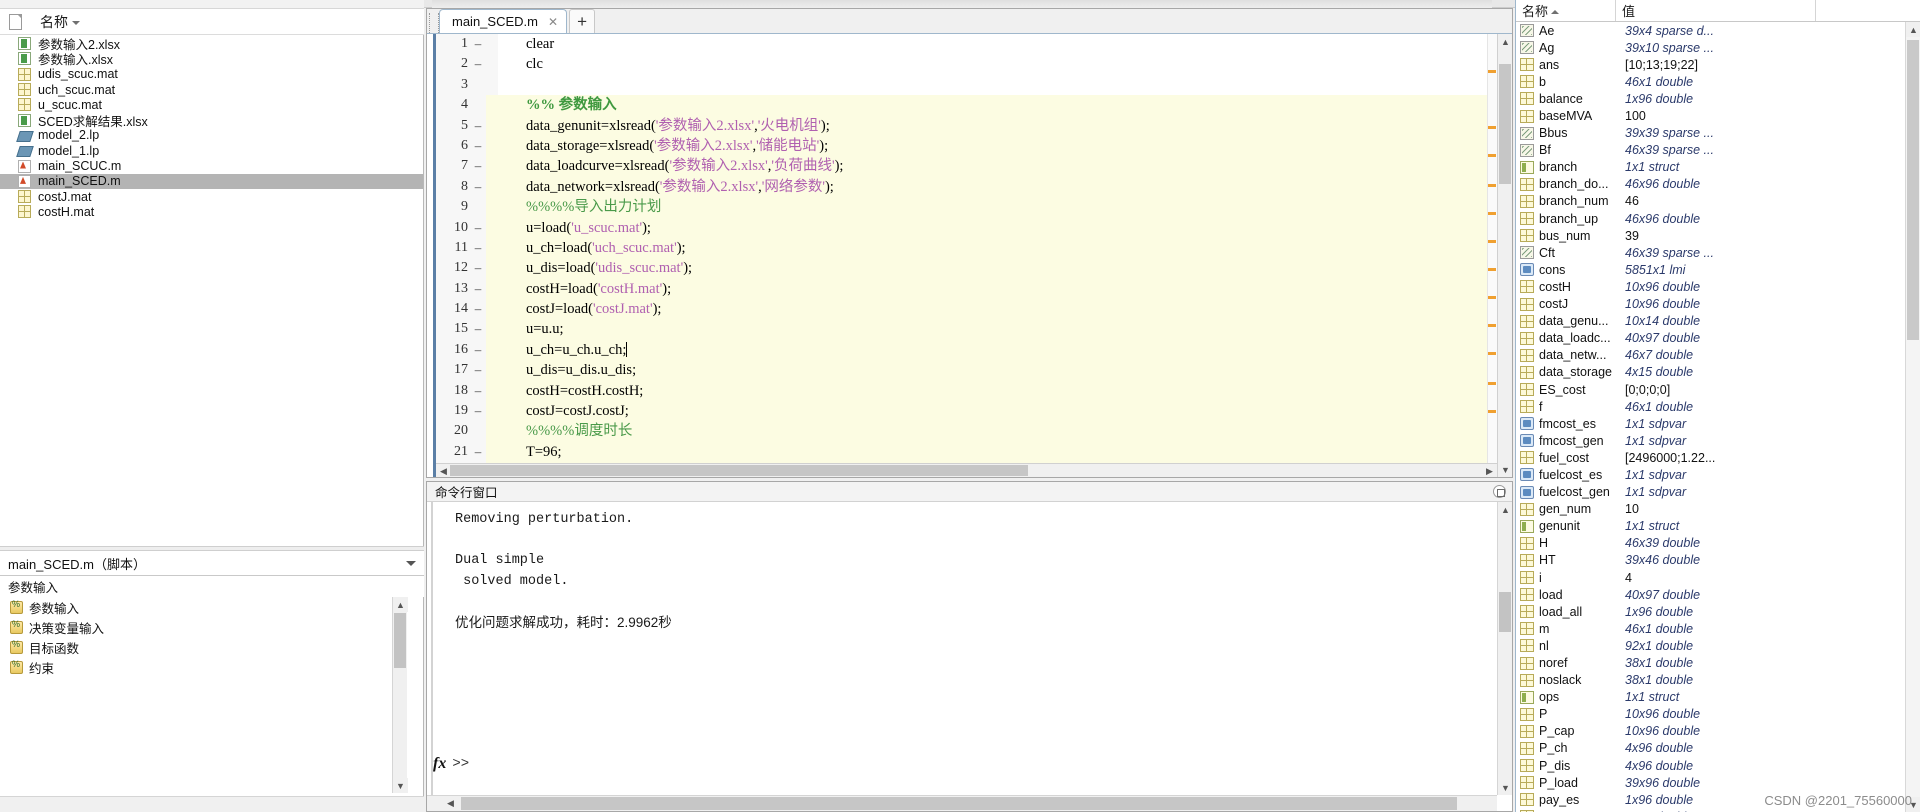 This screenshot has height=812, width=1920. Describe the element at coordinates (961, 391) in the screenshot. I see `code-line: 18– costH=costH.costH;` at that location.